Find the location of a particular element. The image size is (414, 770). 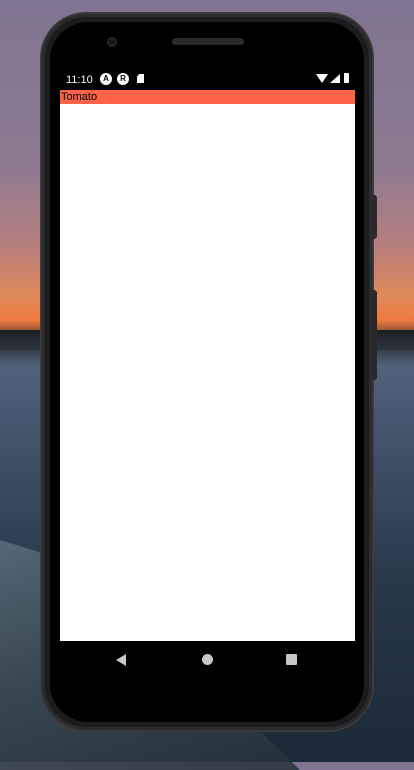

signal-icon is located at coordinates (335, 78).